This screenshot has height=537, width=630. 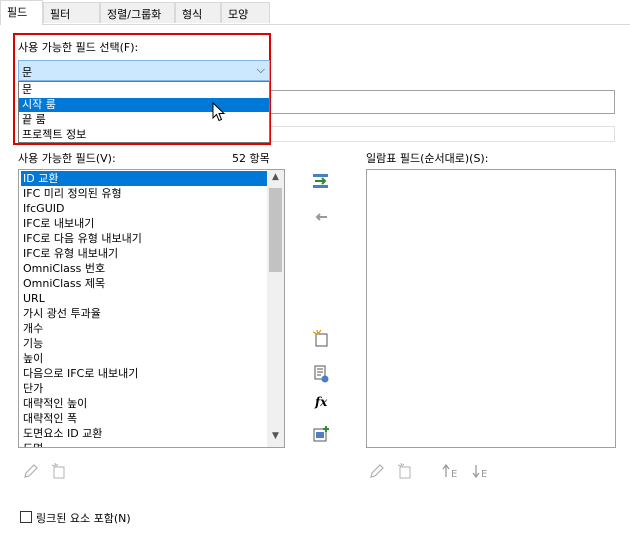 I want to click on tab-filter: 필터, so click(x=71, y=12).